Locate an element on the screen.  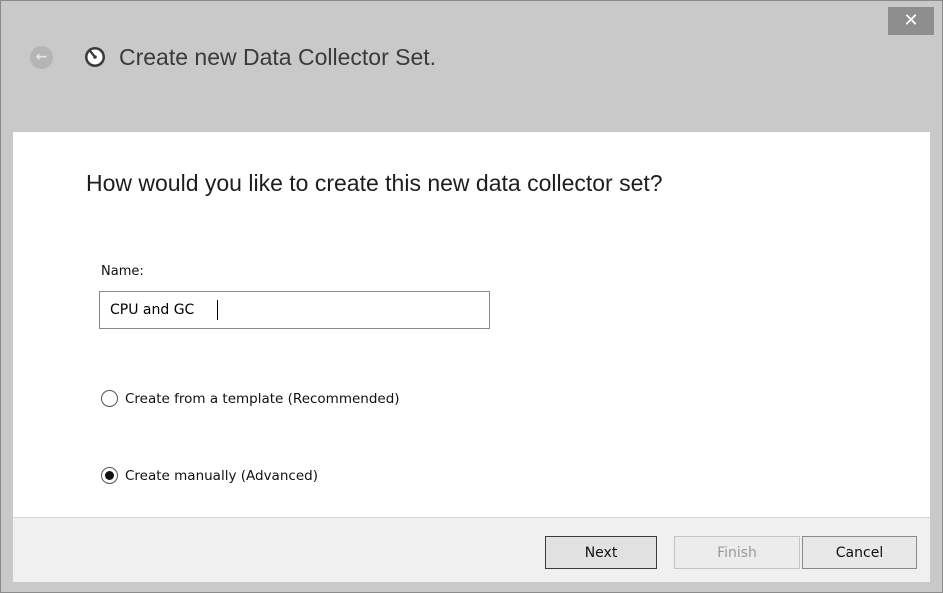
title-bar: ✕ is located at coordinates (471, 18).